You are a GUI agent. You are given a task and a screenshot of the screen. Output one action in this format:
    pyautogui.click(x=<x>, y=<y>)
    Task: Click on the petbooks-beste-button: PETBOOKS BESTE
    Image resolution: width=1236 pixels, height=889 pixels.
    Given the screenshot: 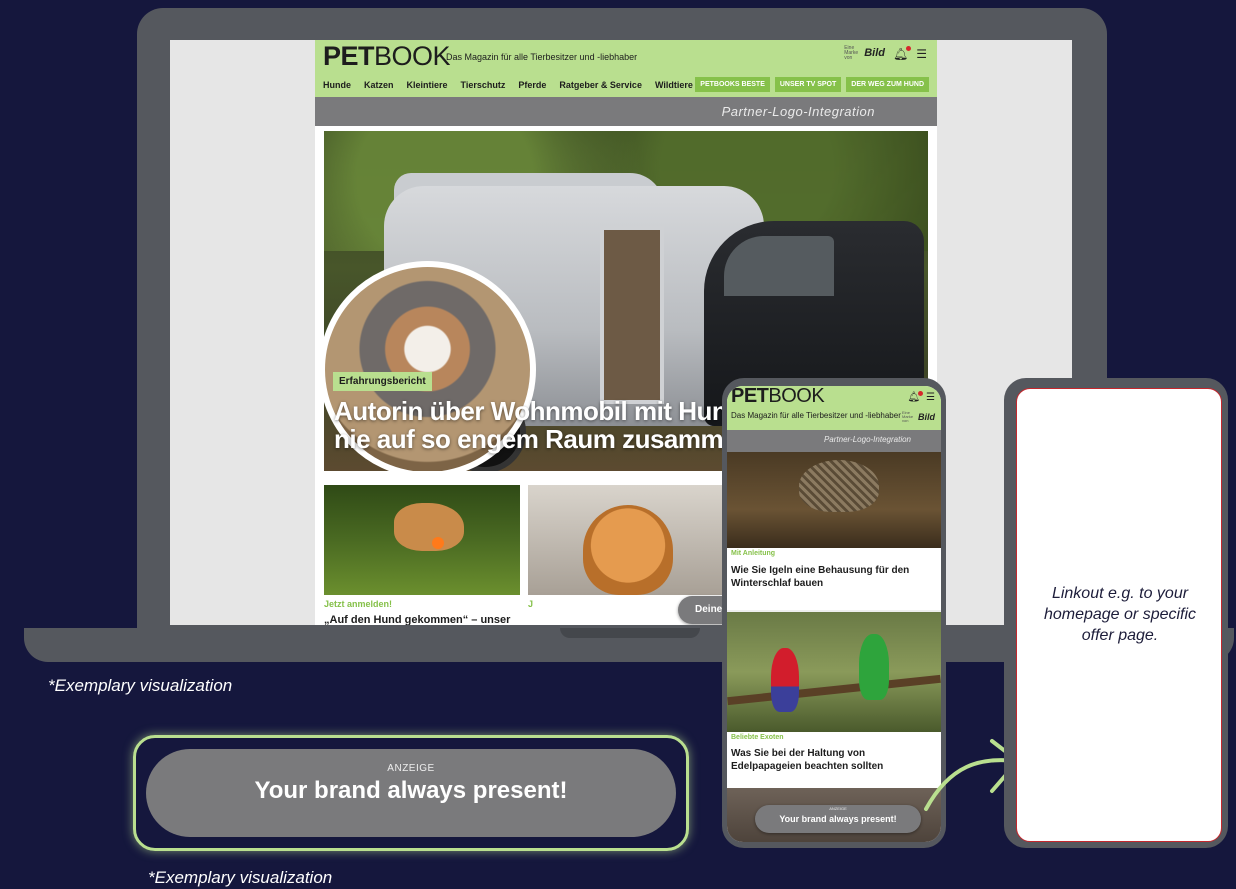 What is the action you would take?
    pyautogui.click(x=732, y=84)
    